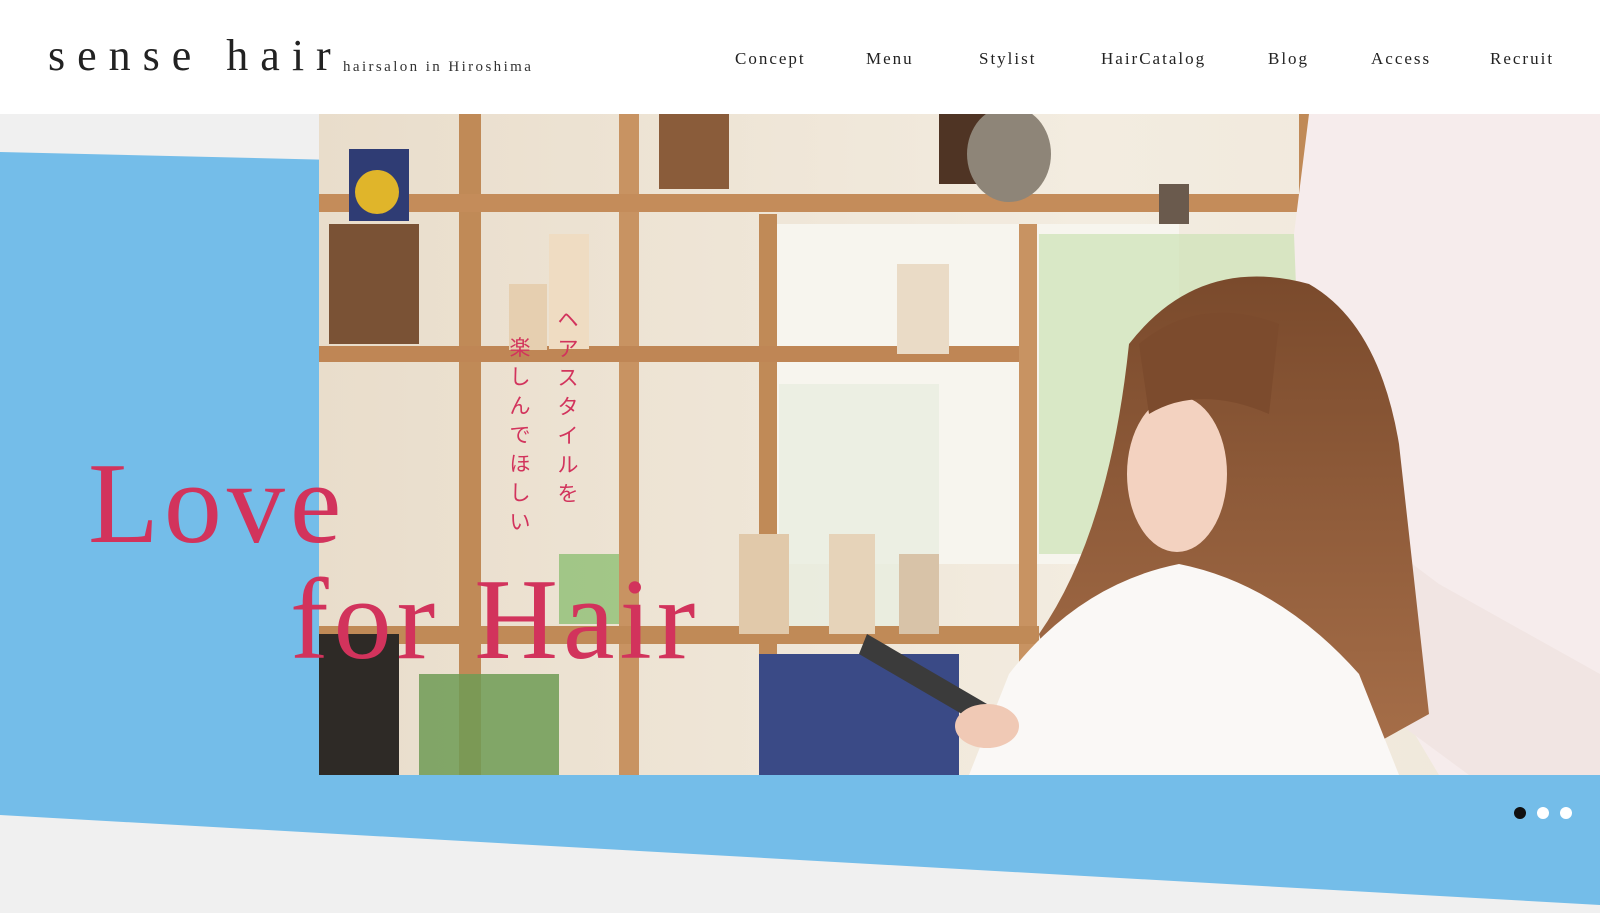 Image resolution: width=1600 pixels, height=913 pixels. What do you see at coordinates (1007, 59) in the screenshot?
I see `nav-stylist: Stylist` at bounding box center [1007, 59].